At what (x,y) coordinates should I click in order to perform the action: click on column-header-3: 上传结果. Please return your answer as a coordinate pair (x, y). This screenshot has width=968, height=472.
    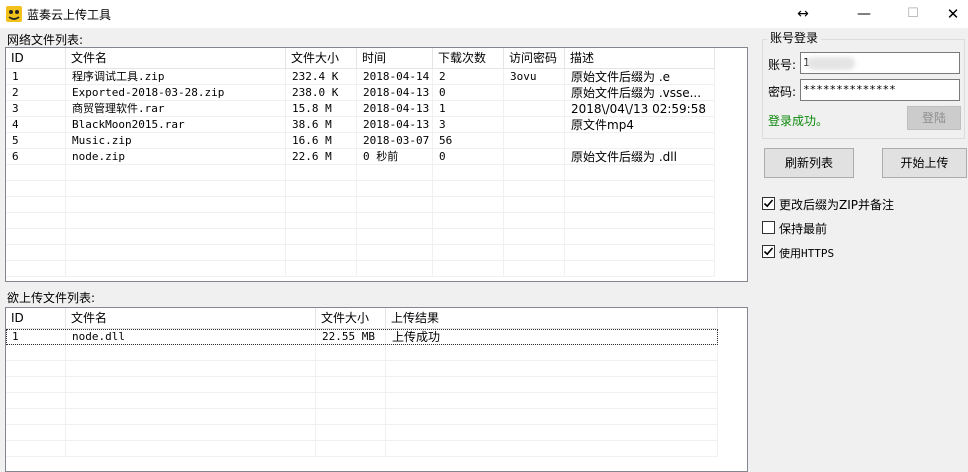
    Looking at the image, I should click on (552, 318).